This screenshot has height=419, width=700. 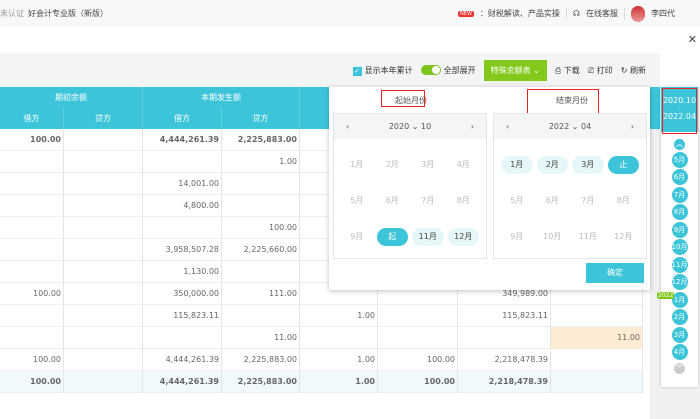 What do you see at coordinates (350, 40) in the screenshot?
I see `tab-bar` at bounding box center [350, 40].